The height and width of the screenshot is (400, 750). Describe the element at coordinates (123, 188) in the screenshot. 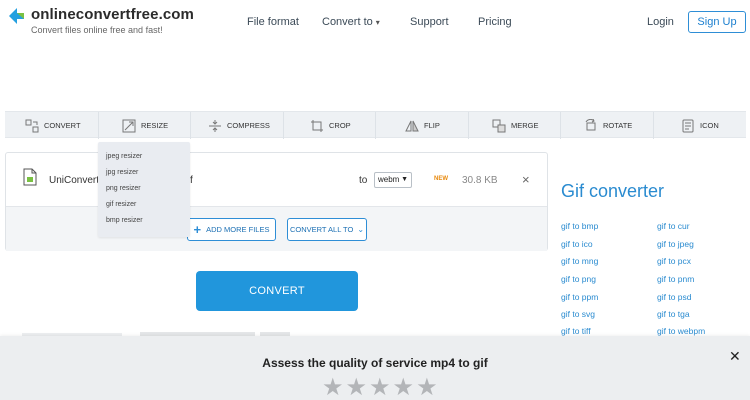

I see `resize-menu-item: png resizer` at that location.